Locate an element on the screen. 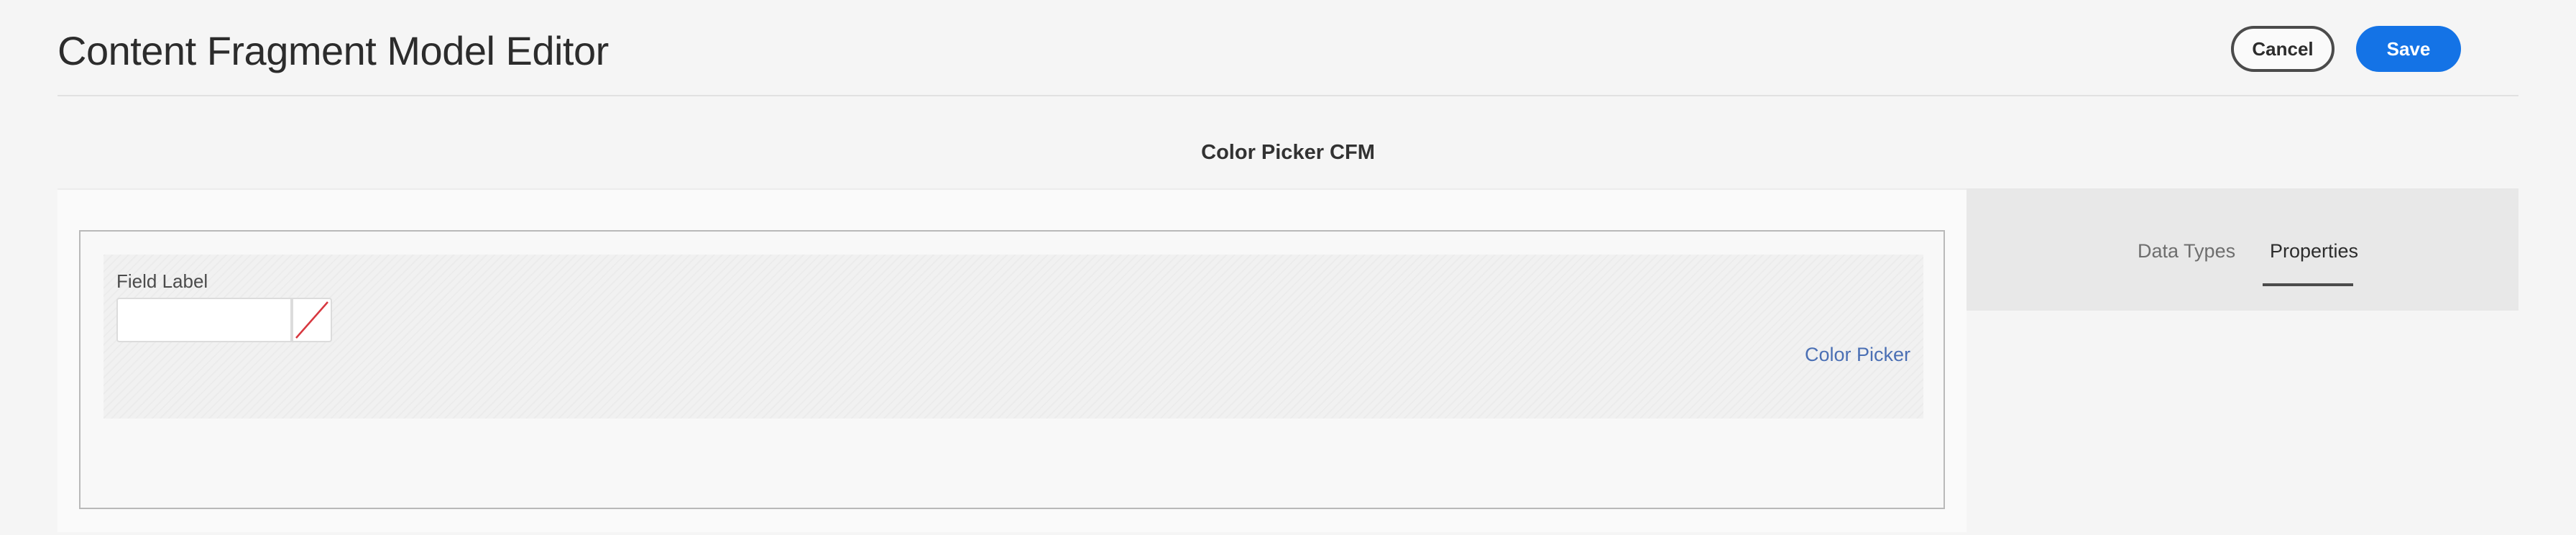 The image size is (2576, 535). field-type-label: Color Picker is located at coordinates (1857, 355).